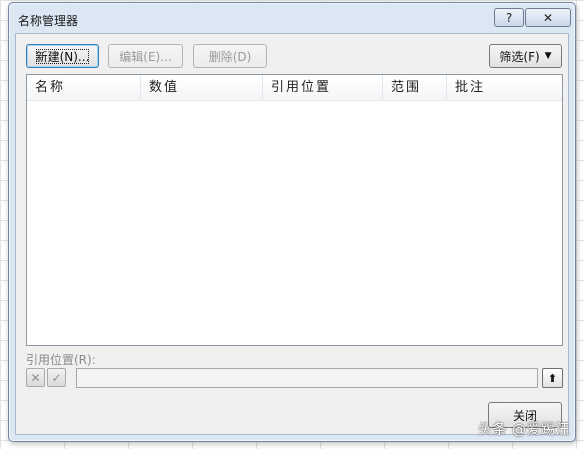  Describe the element at coordinates (61, 360) in the screenshot. I see `refers-to-label: 引用位置(R):` at that location.